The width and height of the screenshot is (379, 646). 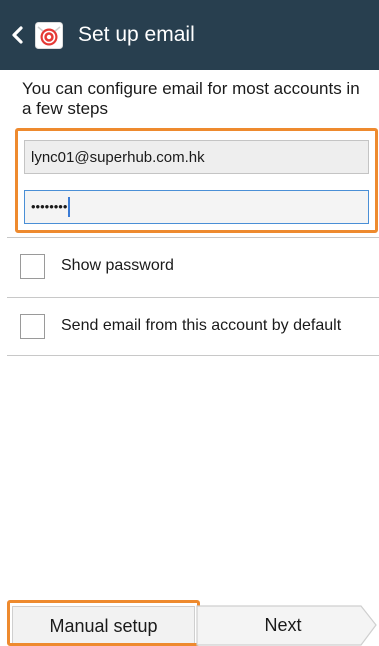 I want to click on email-app-icon, so click(x=49, y=35).